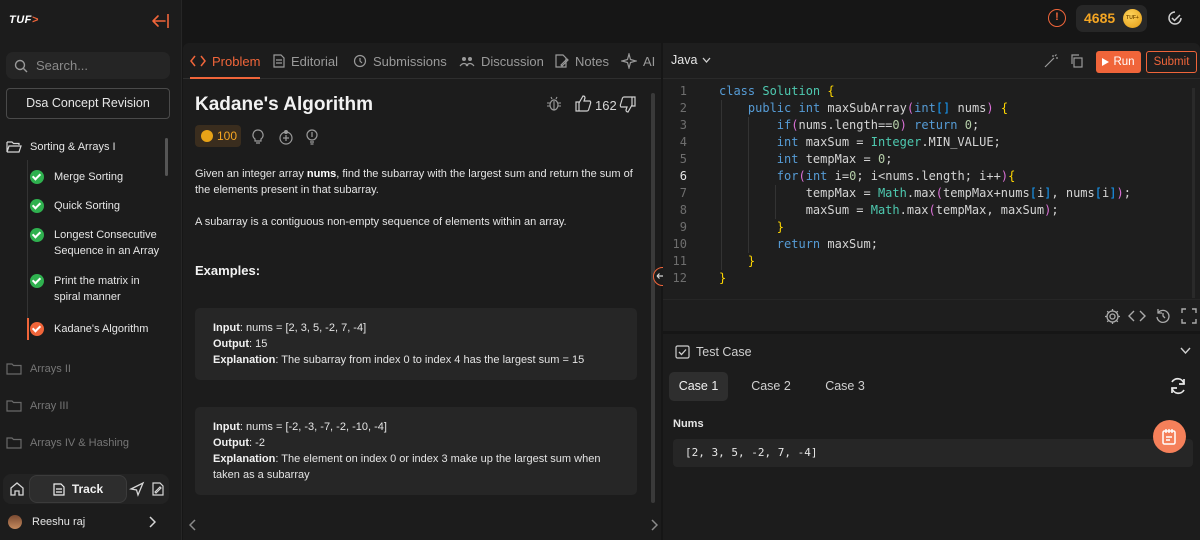 Image resolution: width=1200 pixels, height=540 pixels. What do you see at coordinates (878, 125) in the screenshot?
I see `code-text: if(nums.length==0) return 0;` at bounding box center [878, 125].